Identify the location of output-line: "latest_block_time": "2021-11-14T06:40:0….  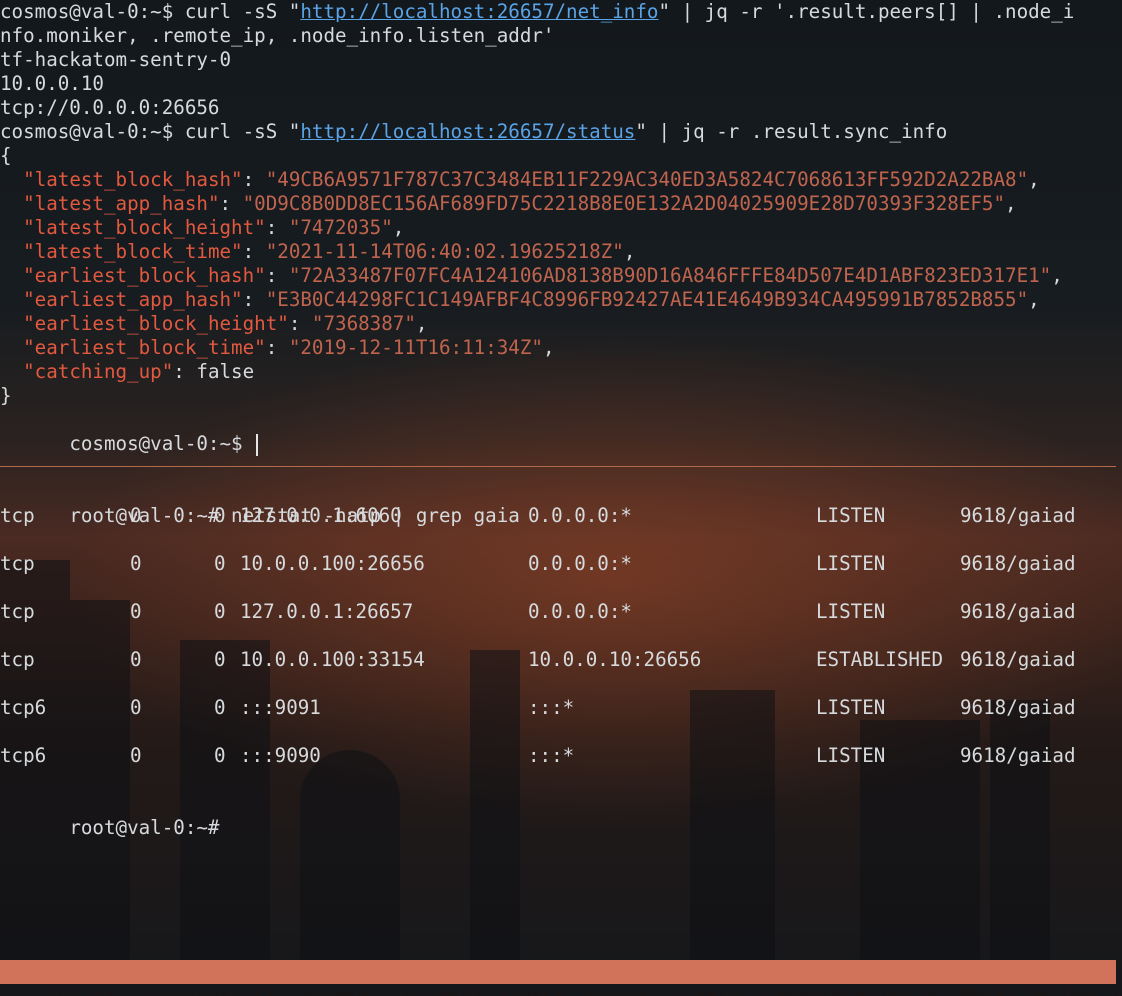
(561, 252).